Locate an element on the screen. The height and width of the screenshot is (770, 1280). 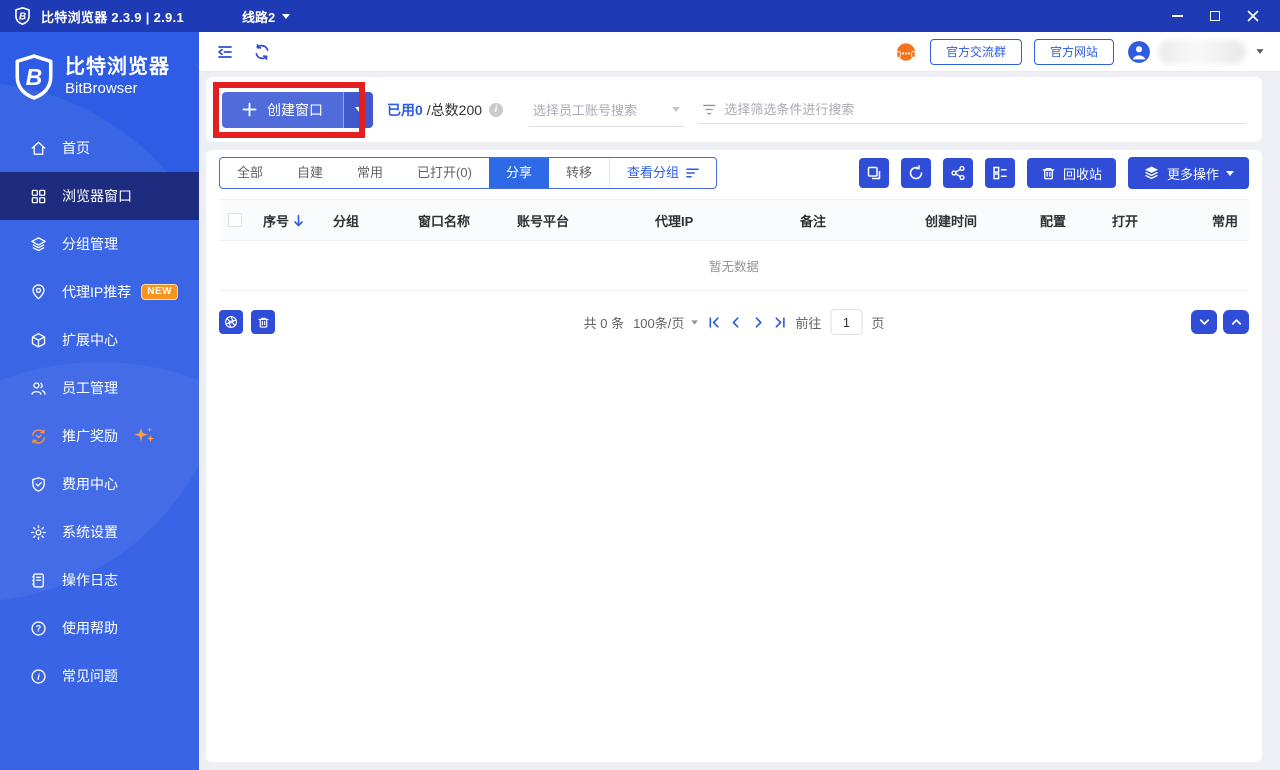
layout-list-icon is located at coordinates (1000, 173).